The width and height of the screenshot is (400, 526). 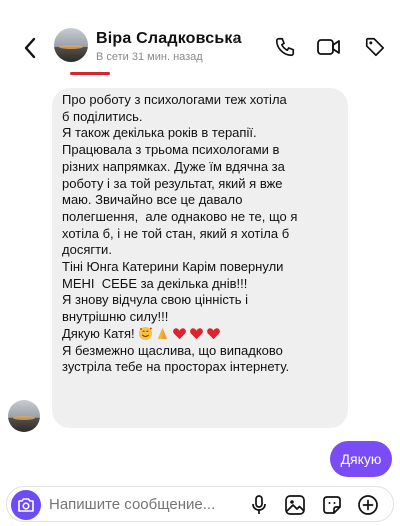 I want to click on message-line: б поділитись., so click(x=102, y=116).